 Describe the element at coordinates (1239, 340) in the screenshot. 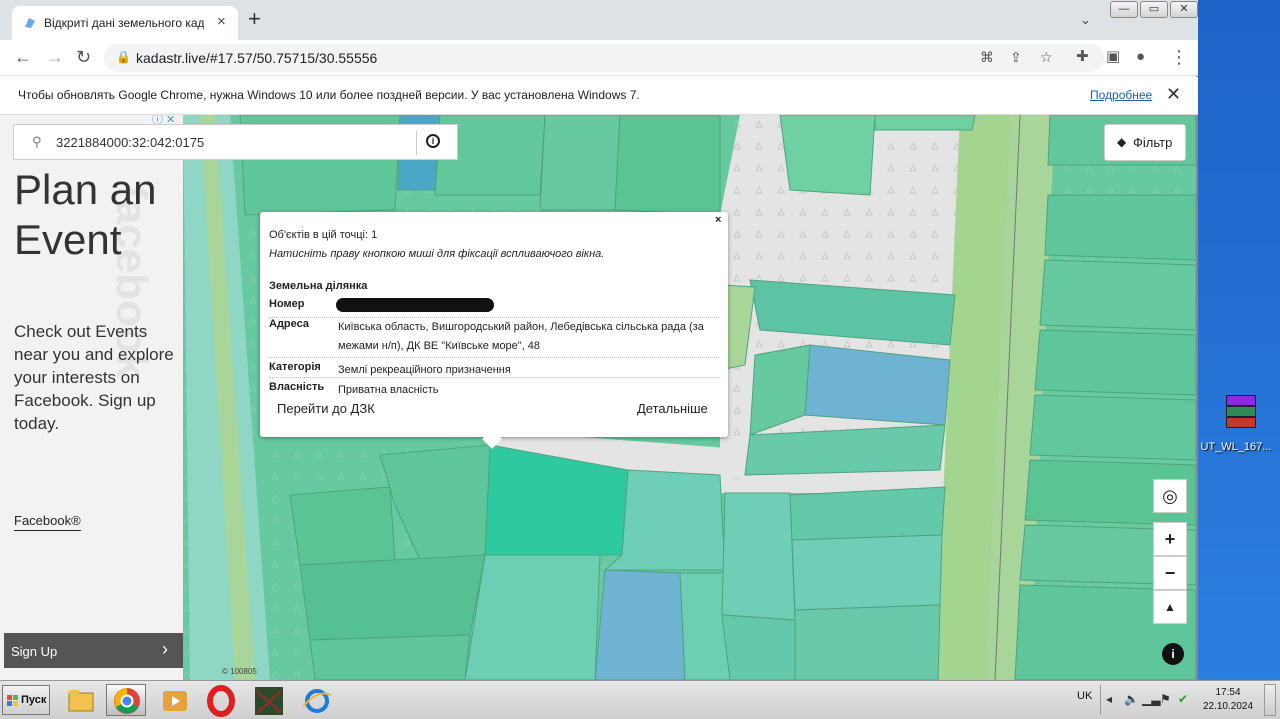

I see `desktop` at that location.